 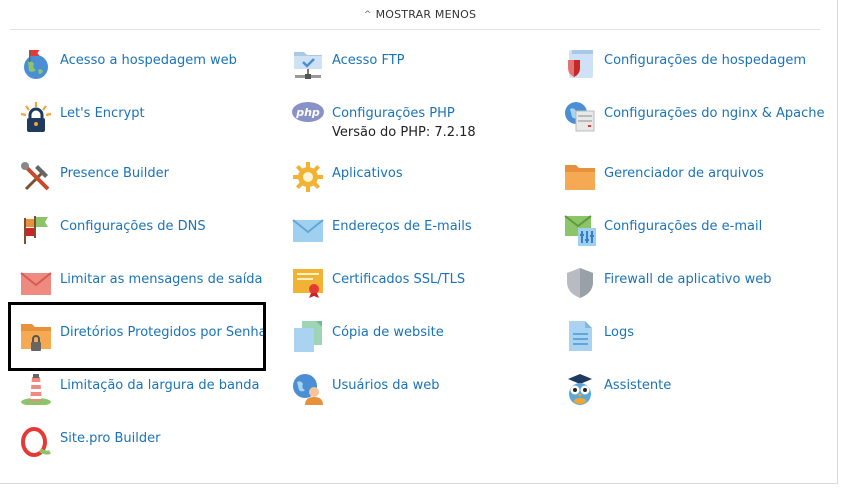 I want to click on owl-icon, so click(x=580, y=389).